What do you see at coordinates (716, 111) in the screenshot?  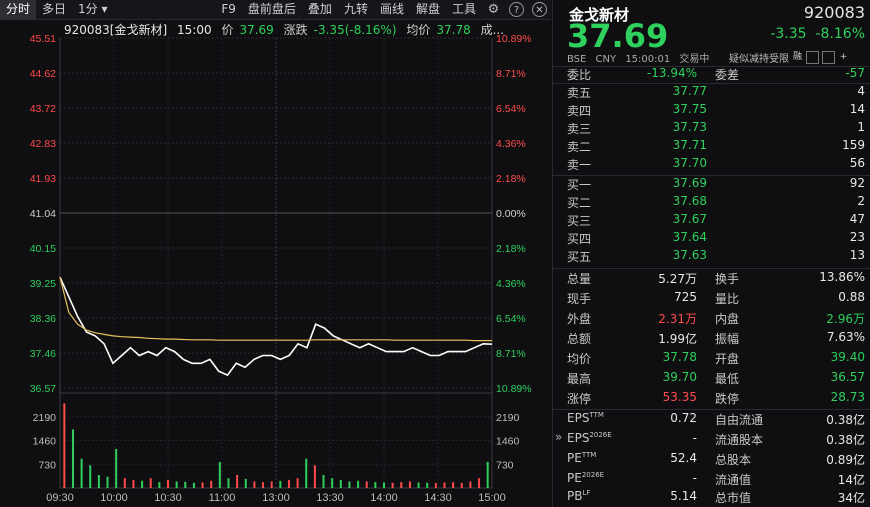 I see `ask-row: 卖四 37.75 14` at bounding box center [716, 111].